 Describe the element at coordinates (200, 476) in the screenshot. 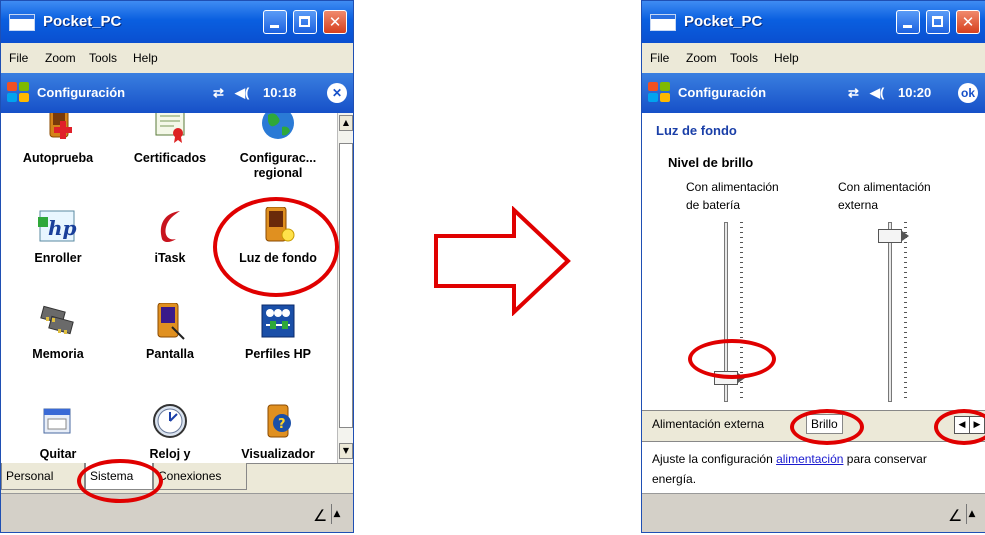

I see `tab-conexiones: Conexiones` at that location.